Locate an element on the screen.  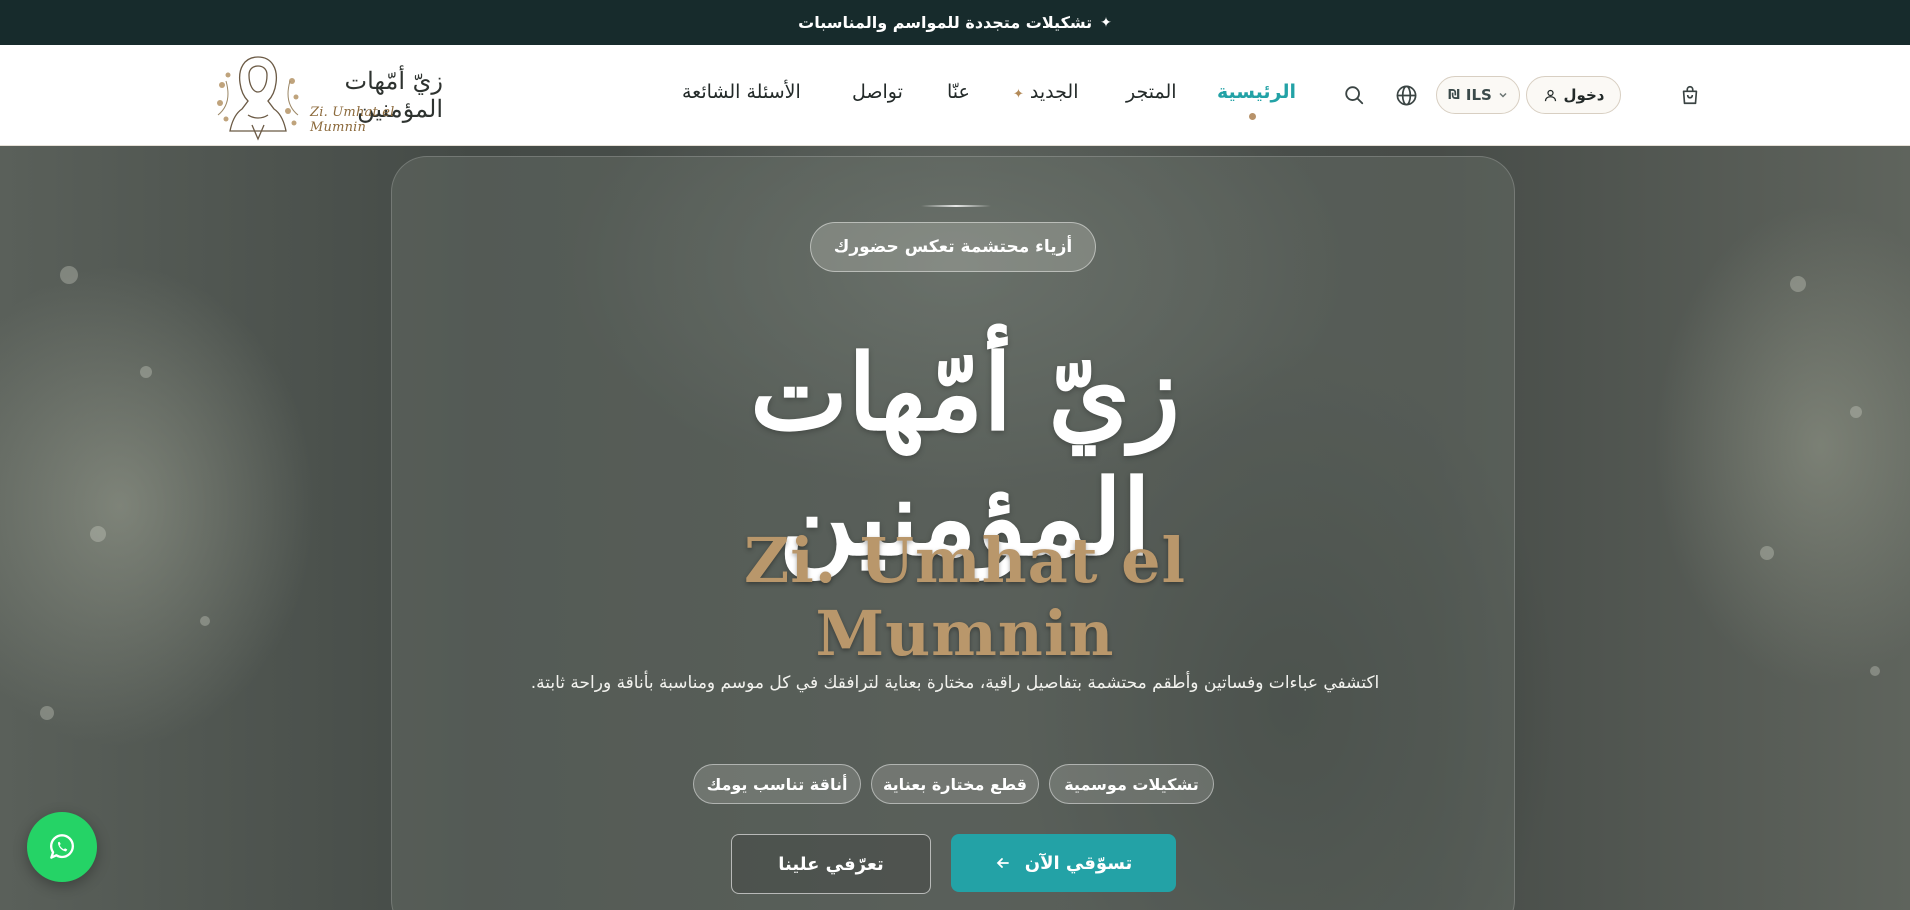
arrow-left-icon is located at coordinates (1002, 863).